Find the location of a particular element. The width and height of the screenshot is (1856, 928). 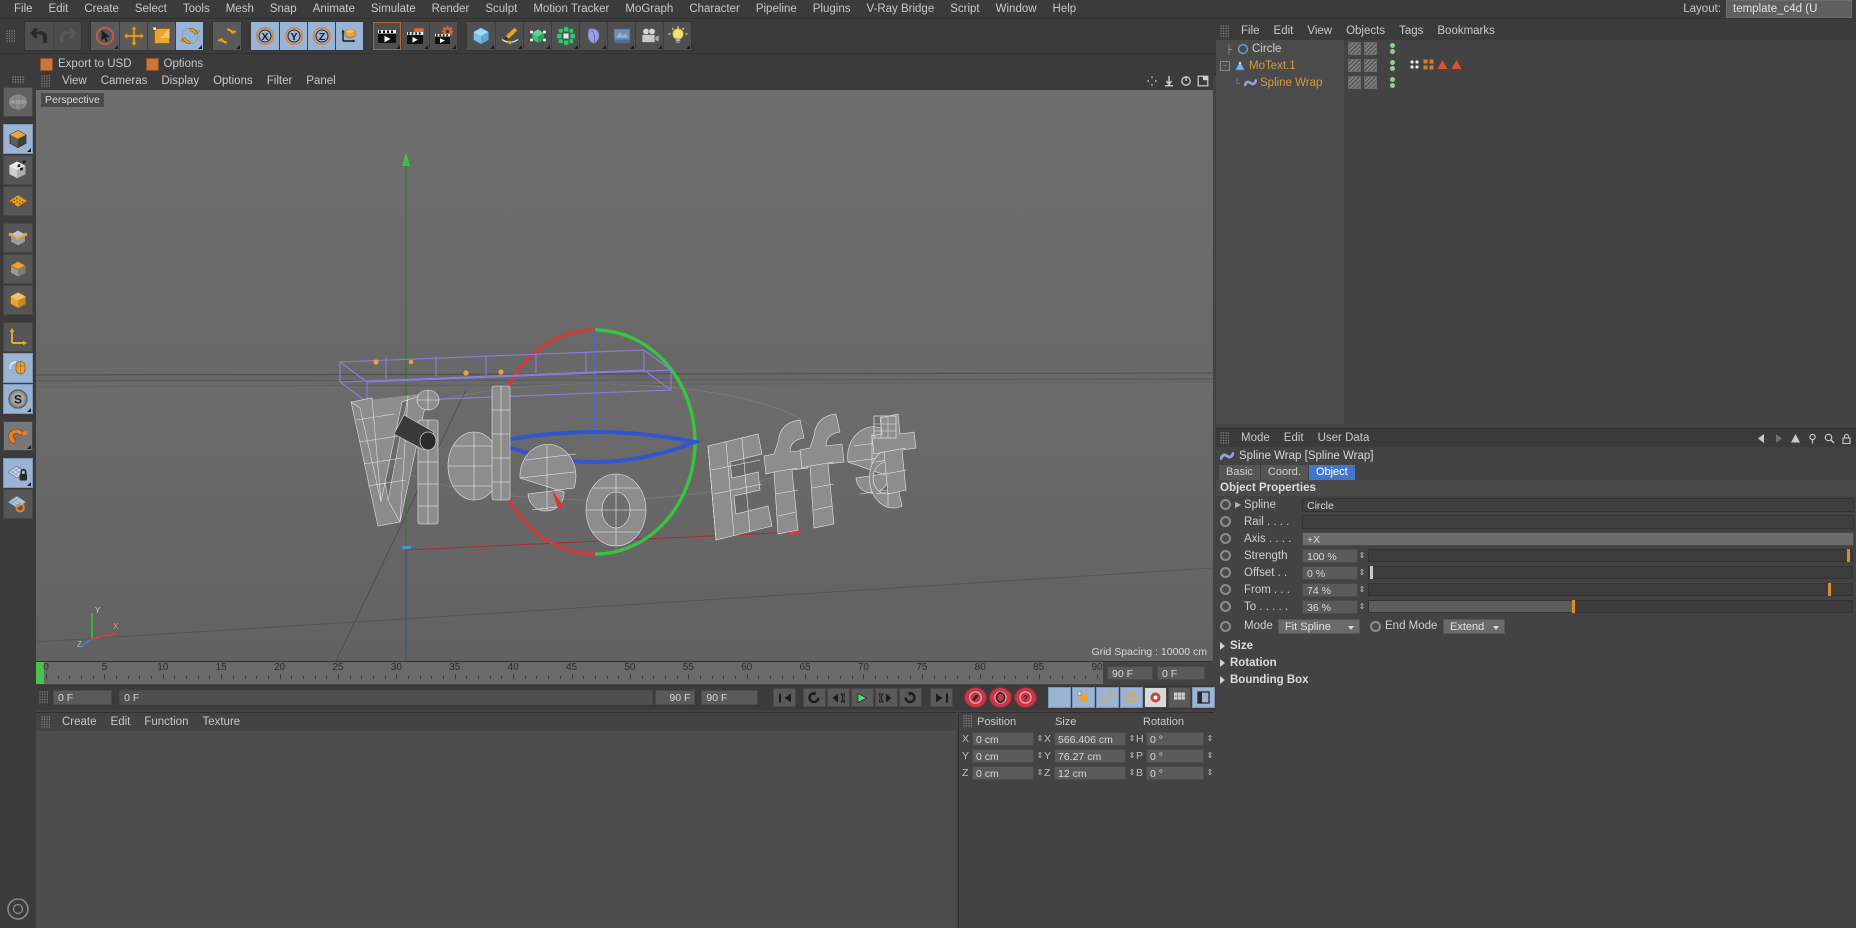

undo-button is located at coordinates (39, 36).